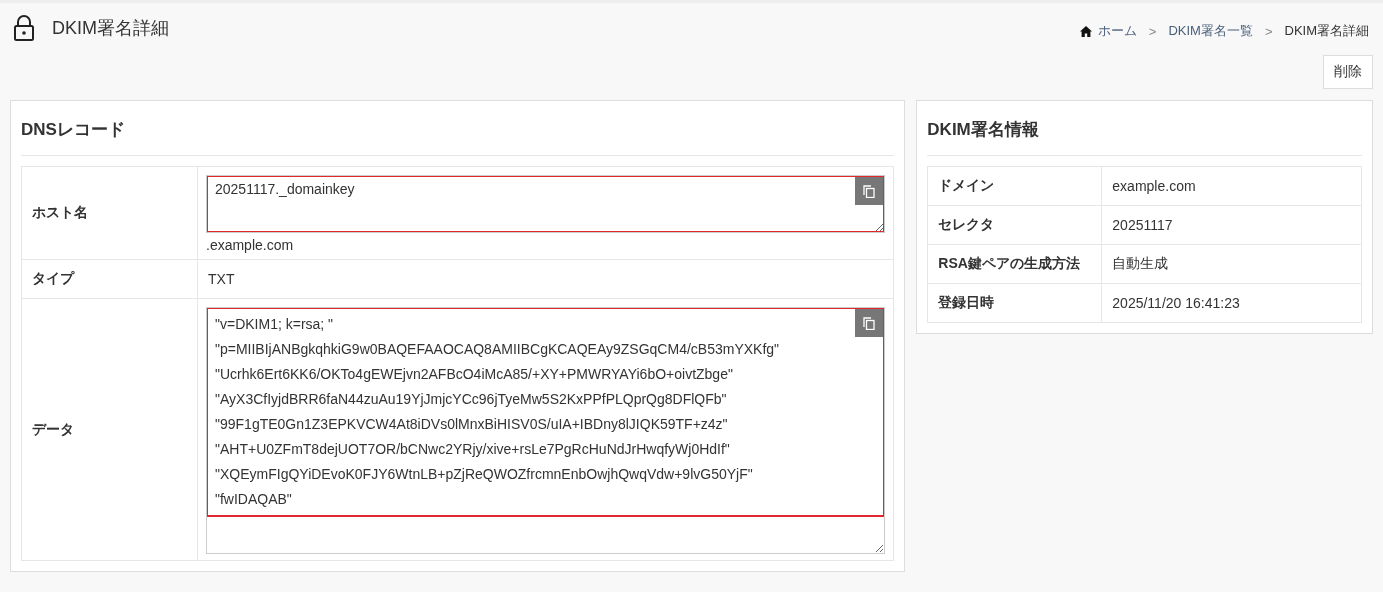 Image resolution: width=1383 pixels, height=592 pixels. What do you see at coordinates (109, 279) in the screenshot?
I see `row-label: タイプ` at bounding box center [109, 279].